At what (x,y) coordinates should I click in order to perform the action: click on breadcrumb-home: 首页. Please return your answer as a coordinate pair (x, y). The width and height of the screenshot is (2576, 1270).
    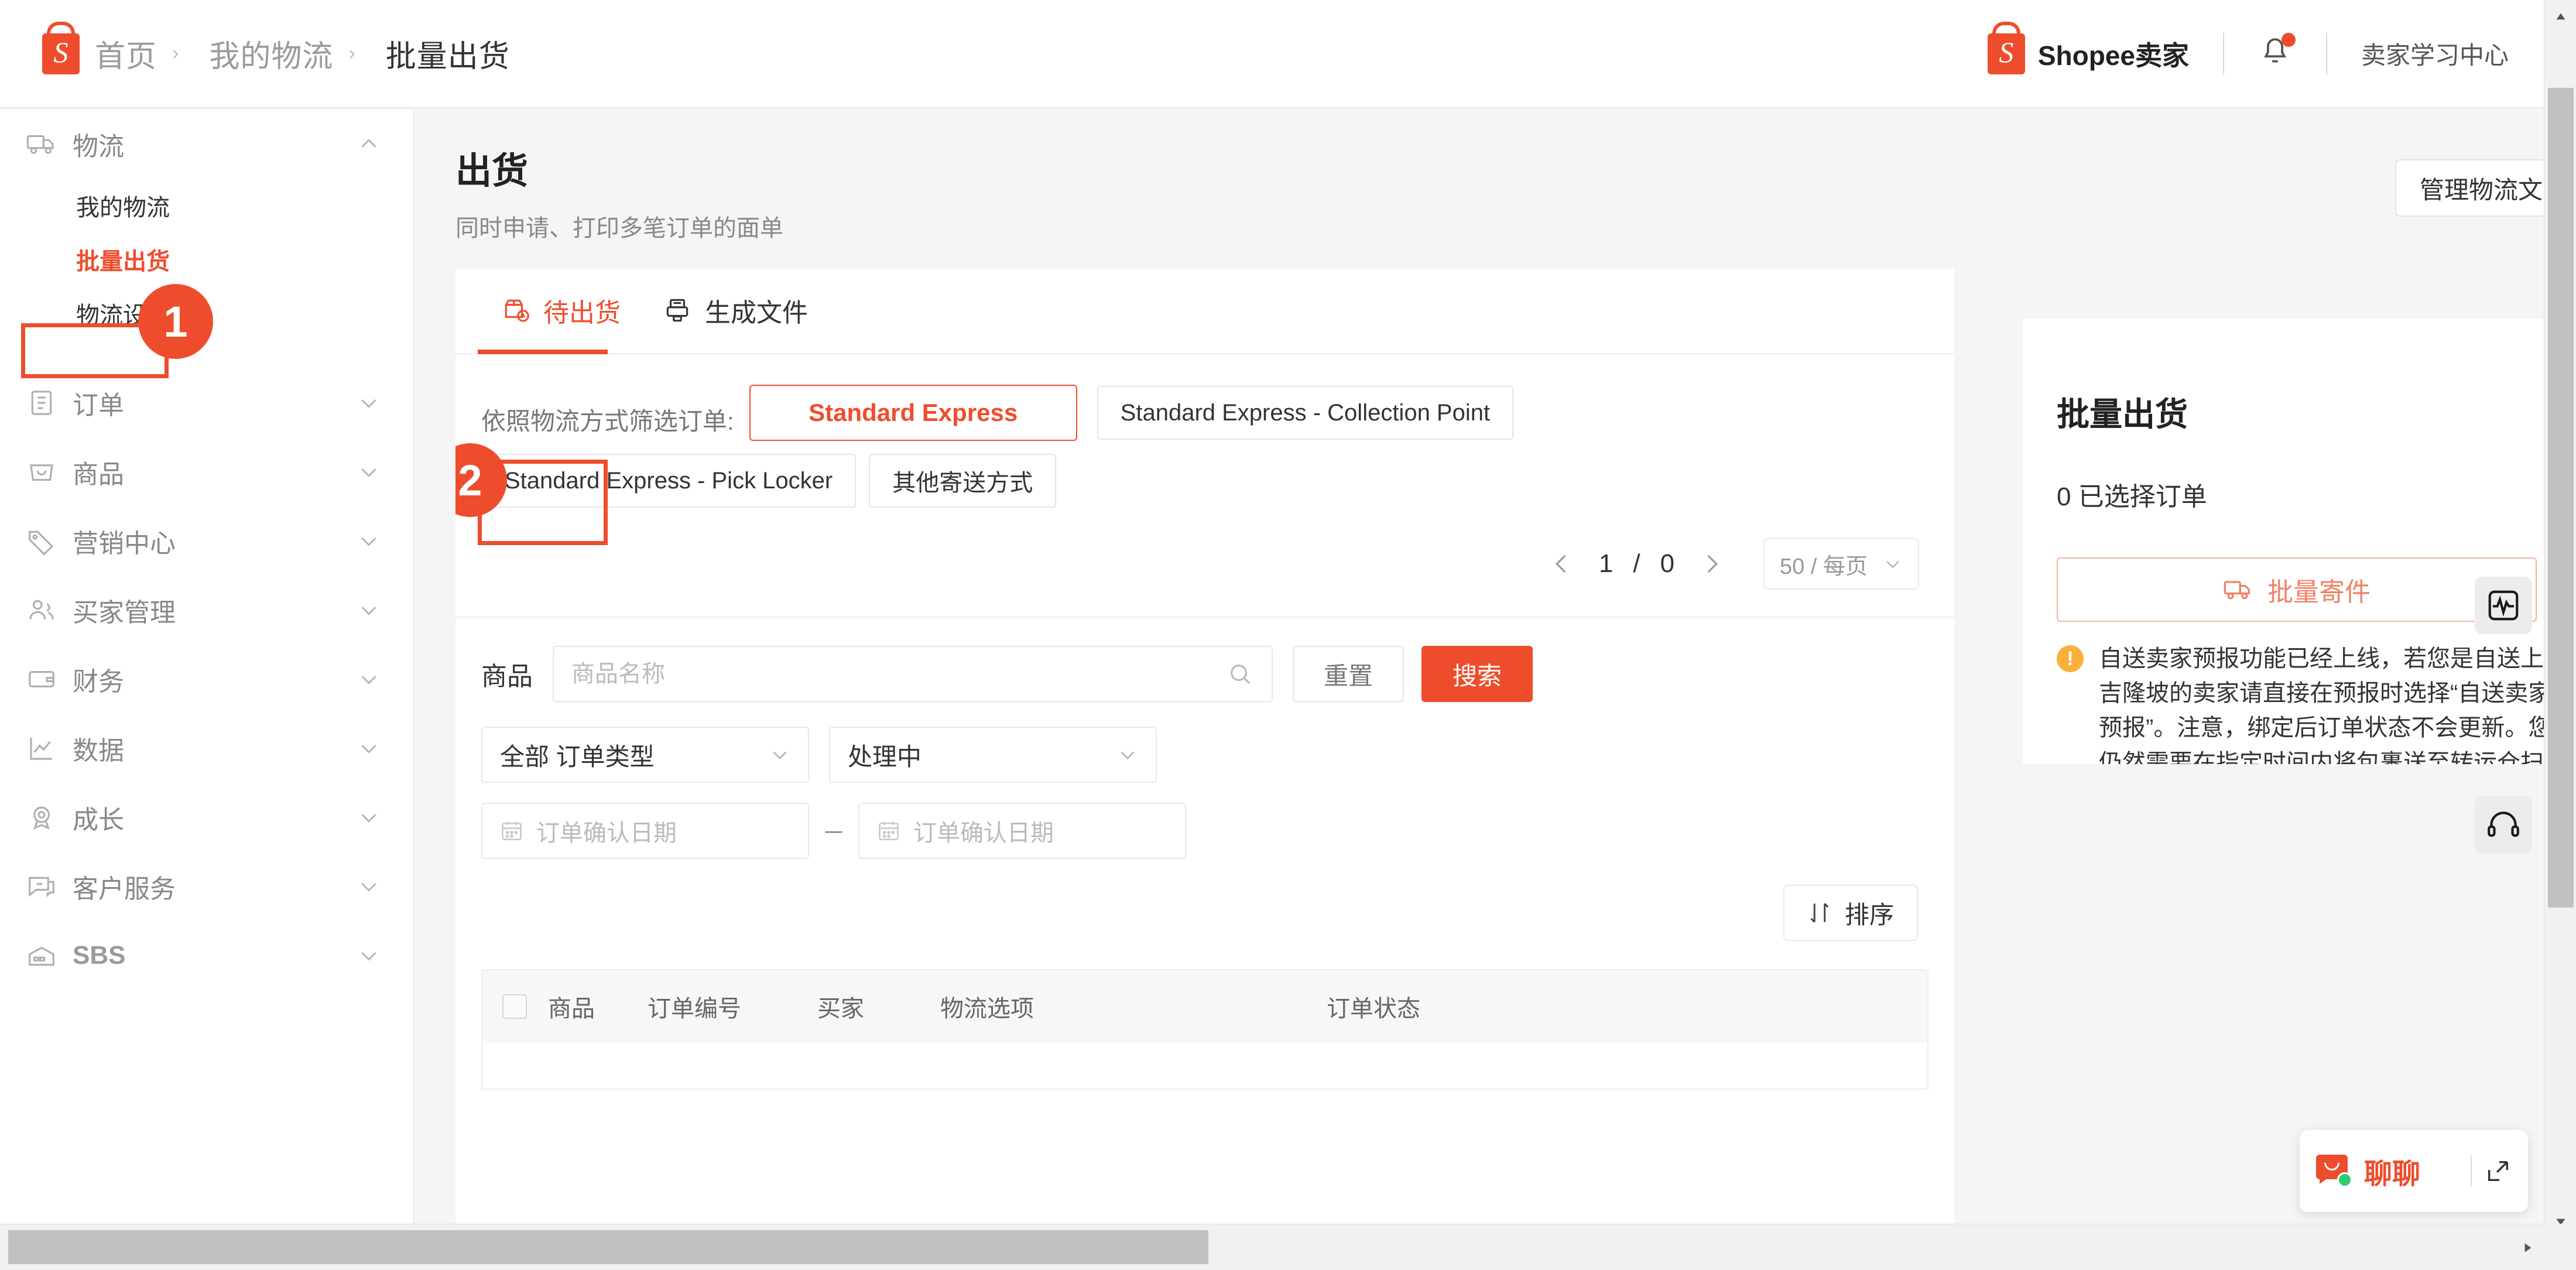
    Looking at the image, I should click on (126, 54).